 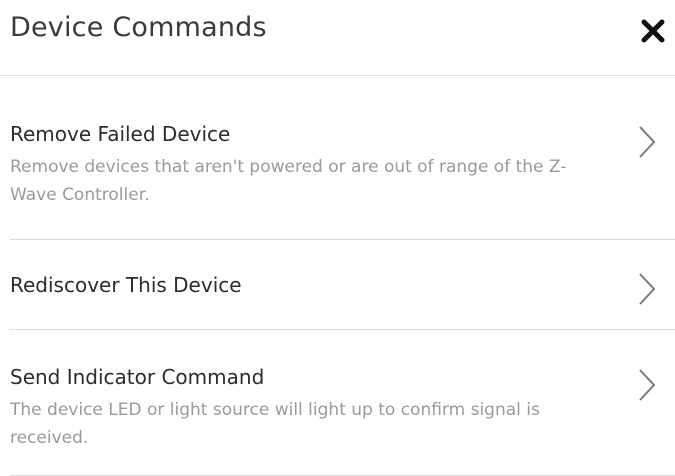 I want to click on command-title: Send Indicator Command, so click(x=137, y=377).